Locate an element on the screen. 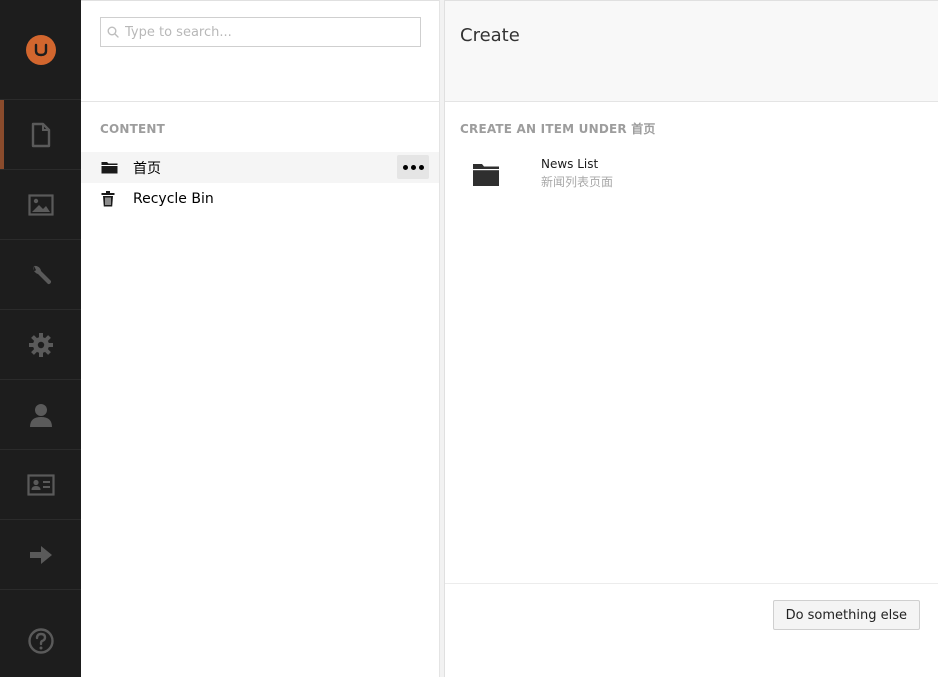 The height and width of the screenshot is (677, 938). section-settings is located at coordinates (40, 275).